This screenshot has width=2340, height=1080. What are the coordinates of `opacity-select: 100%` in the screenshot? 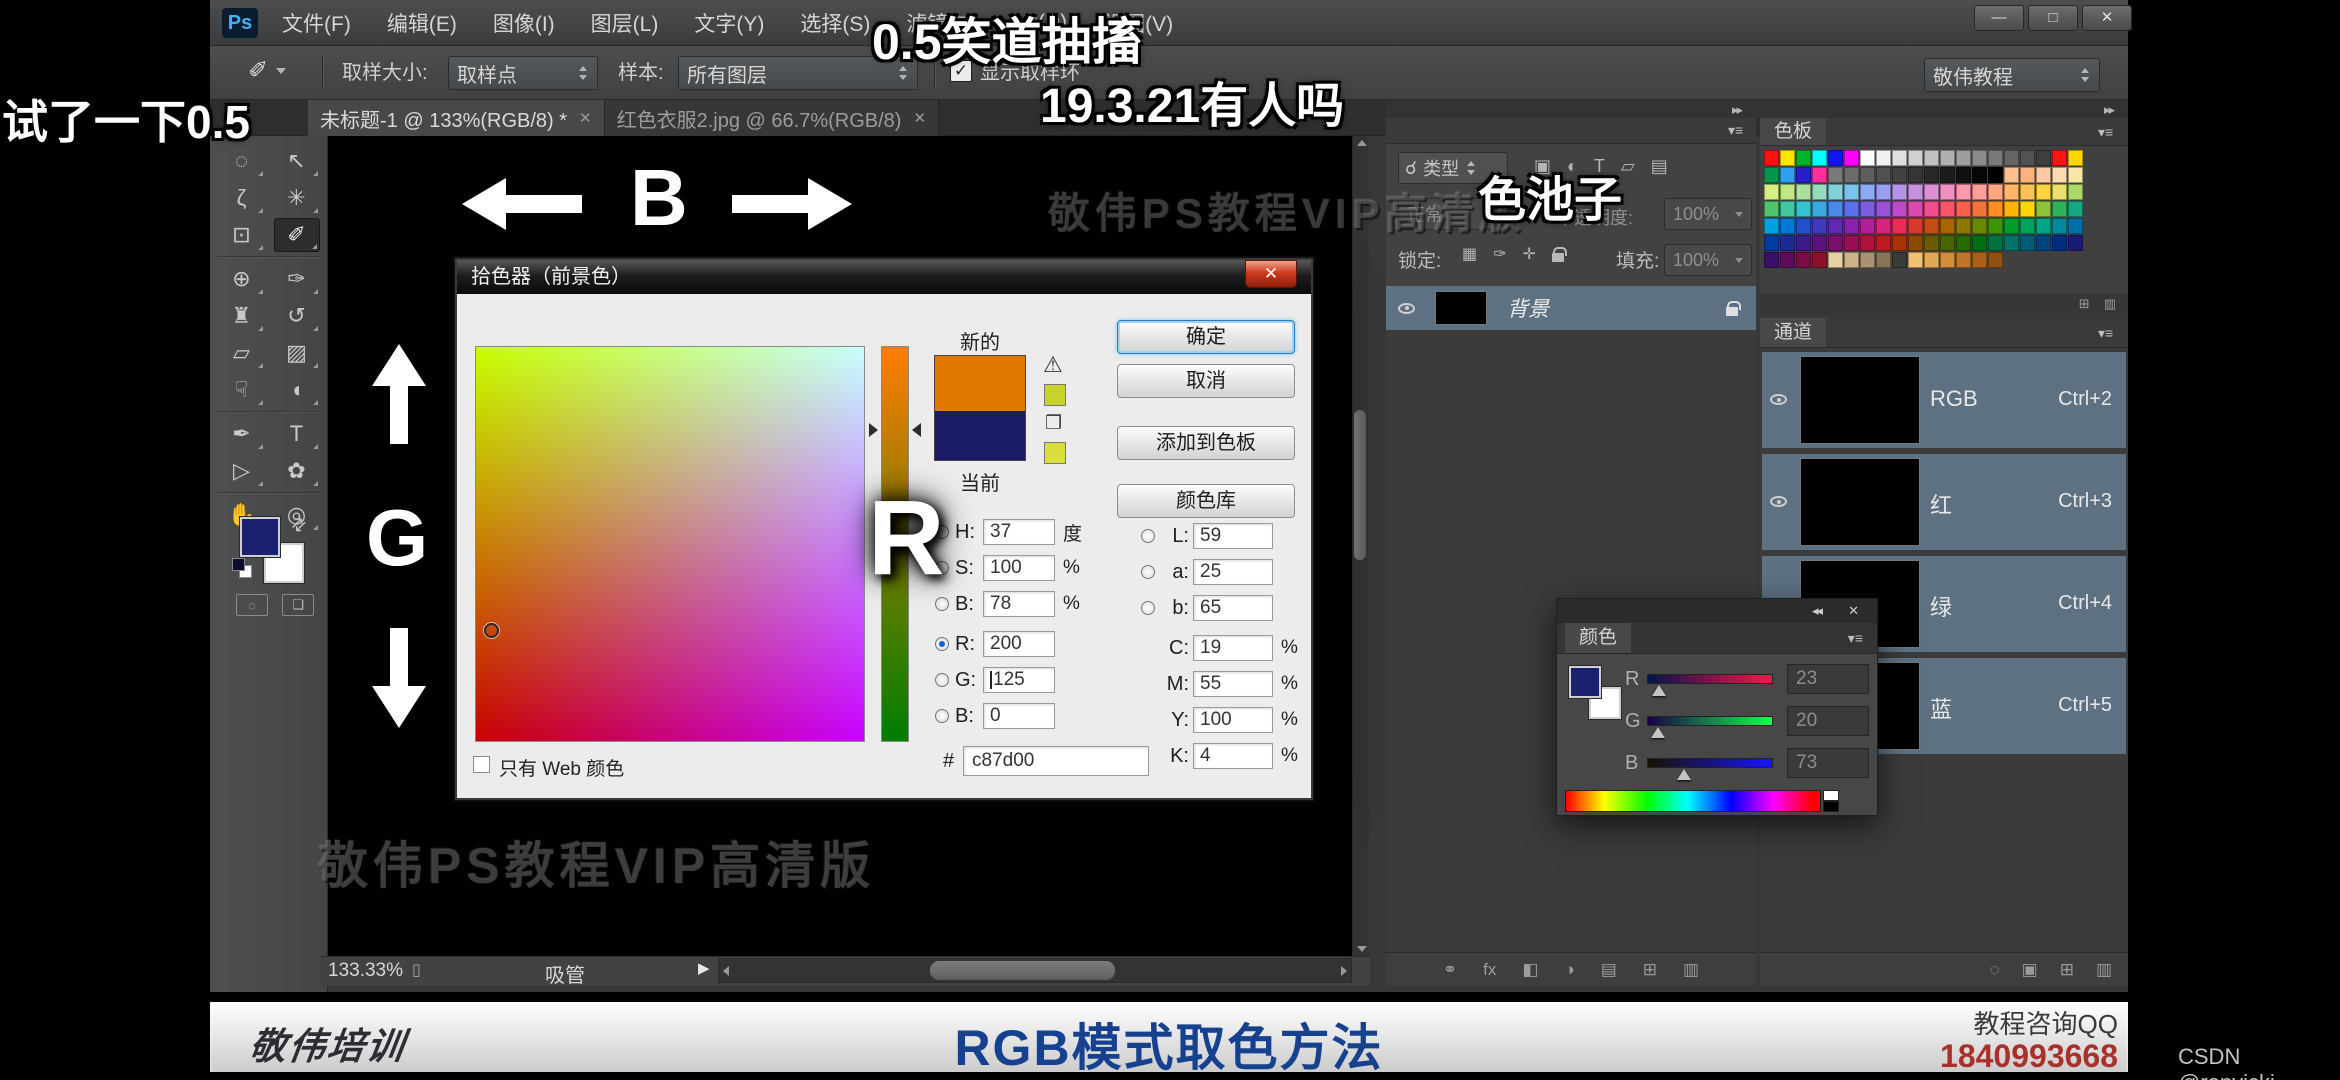 It's located at (1708, 214).